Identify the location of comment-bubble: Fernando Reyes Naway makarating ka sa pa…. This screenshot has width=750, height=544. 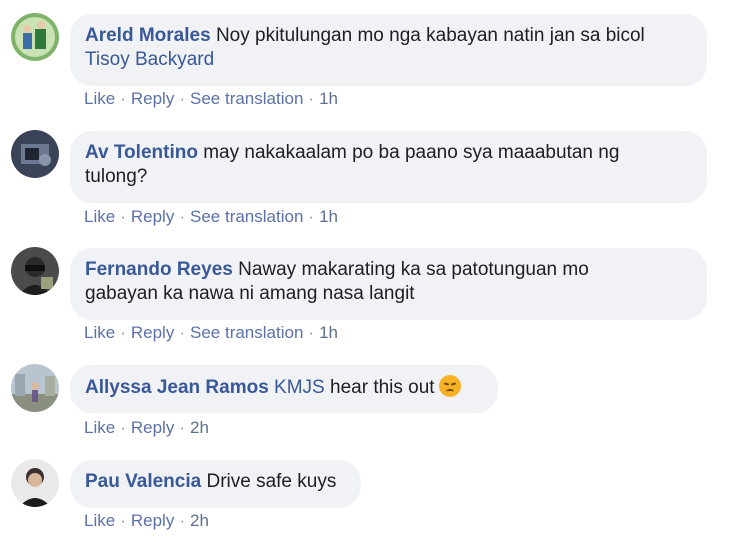
(388, 284).